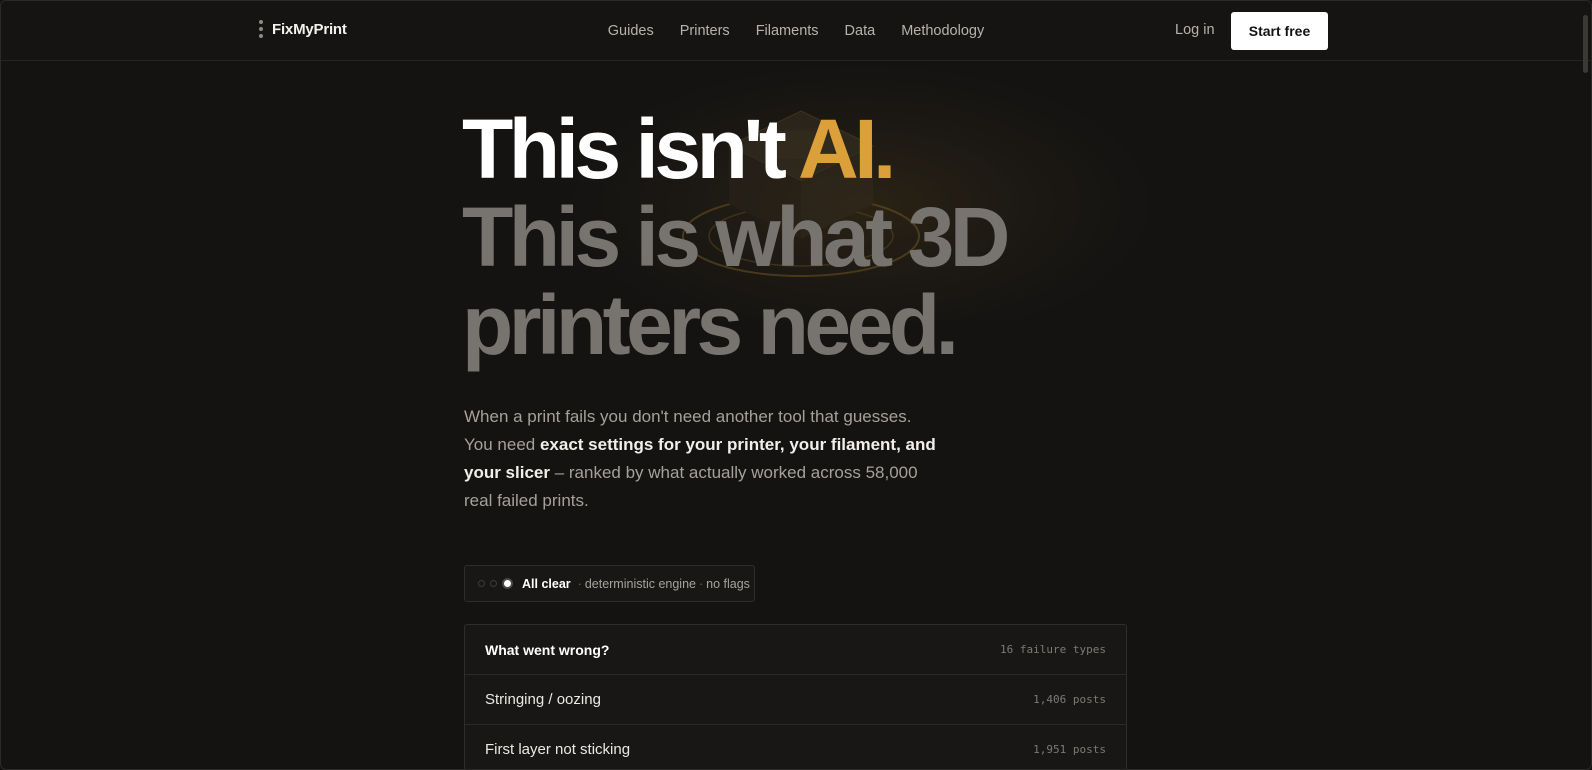  What do you see at coordinates (546, 583) in the screenshot?
I see `status-title: All clear` at bounding box center [546, 583].